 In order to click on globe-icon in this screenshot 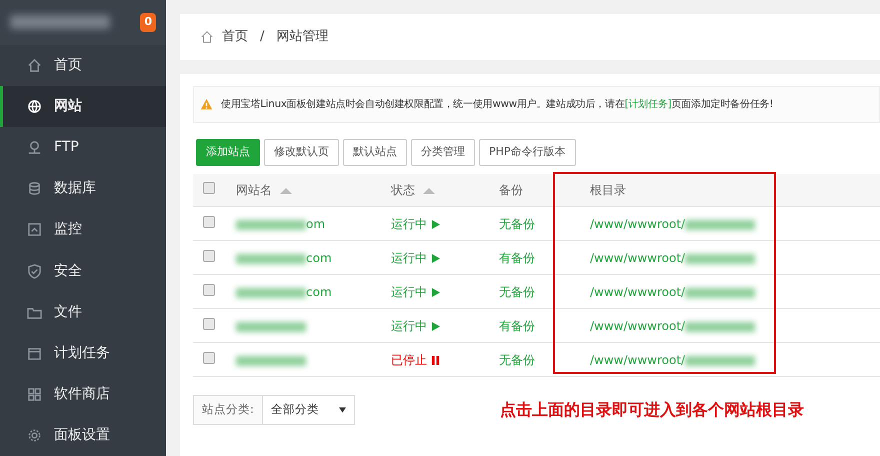, I will do `click(34, 106)`.